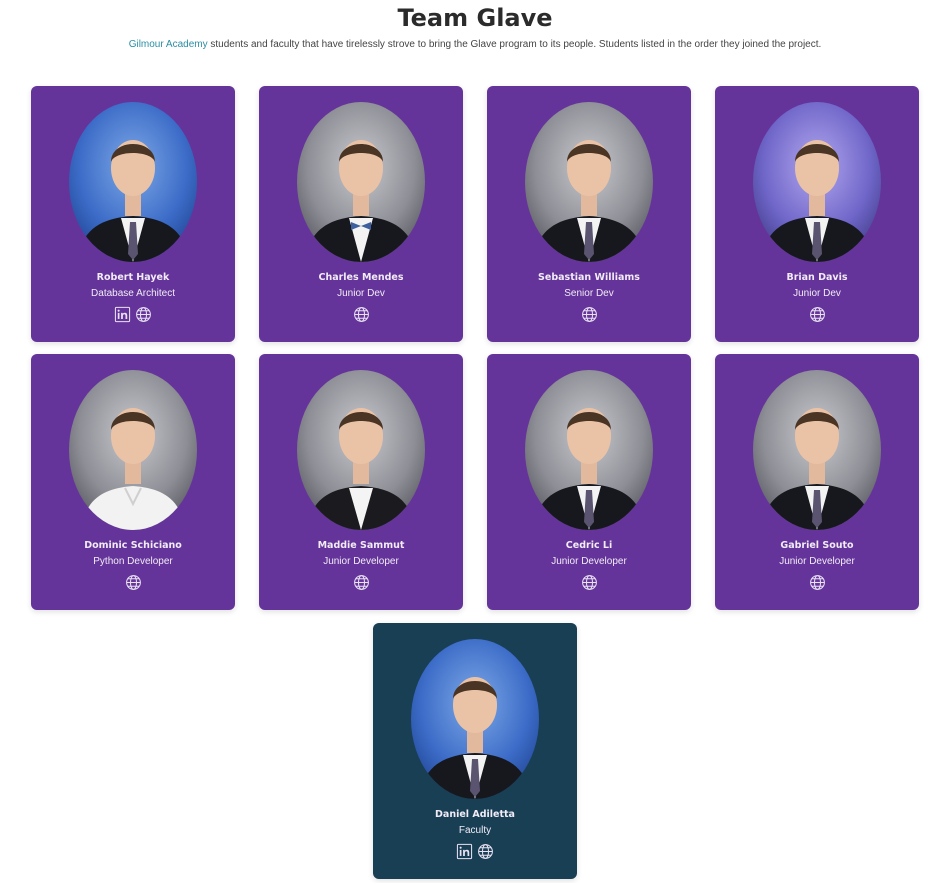  What do you see at coordinates (133, 293) in the screenshot?
I see `member-role: Database Architect` at bounding box center [133, 293].